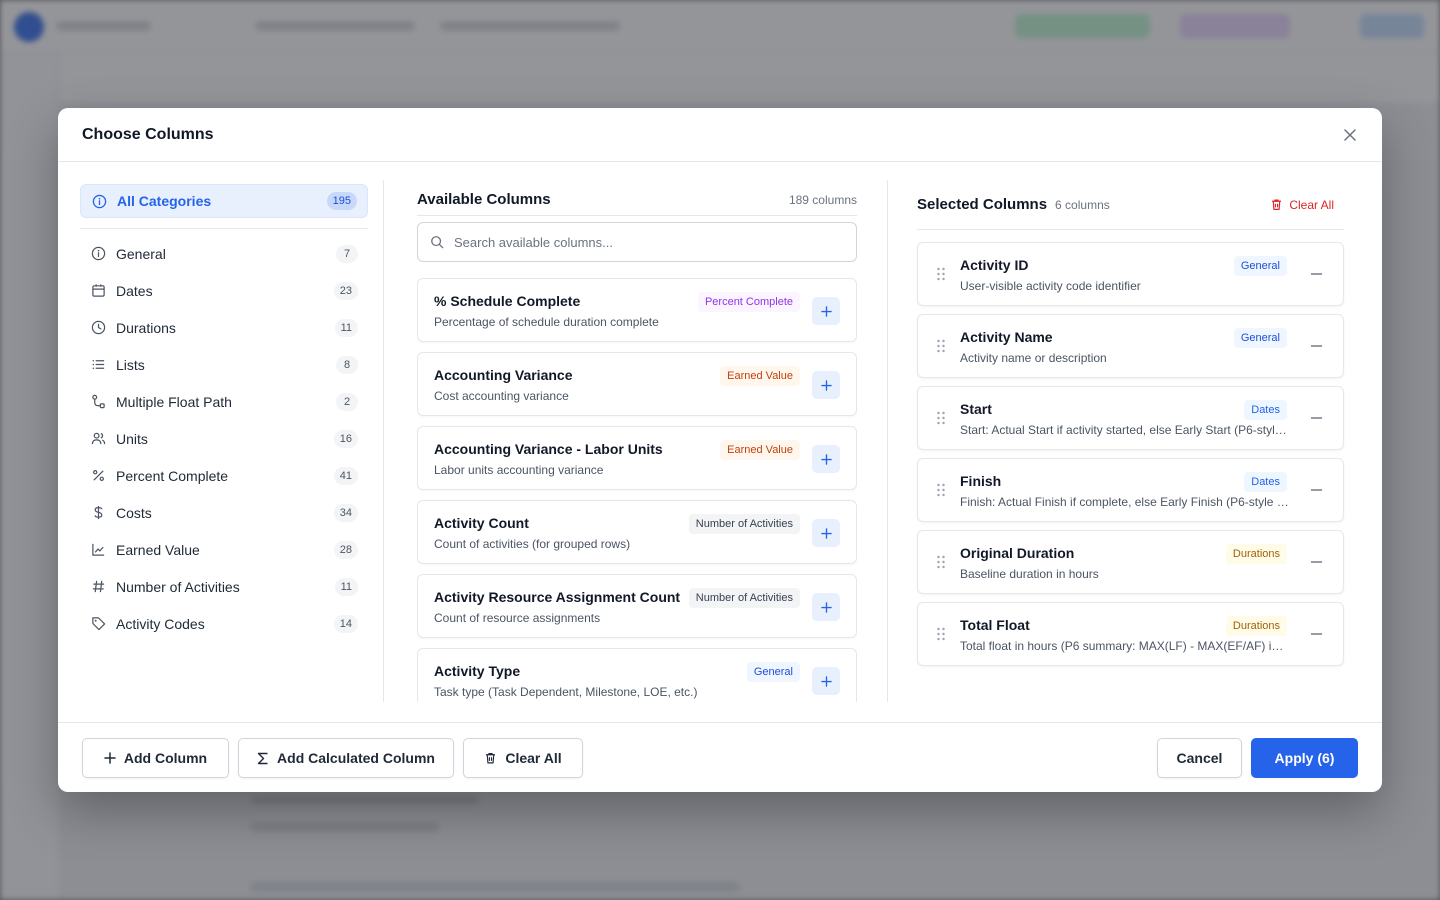  What do you see at coordinates (546, 322) in the screenshot?
I see `column-description: Percentage of schedule duration complete` at bounding box center [546, 322].